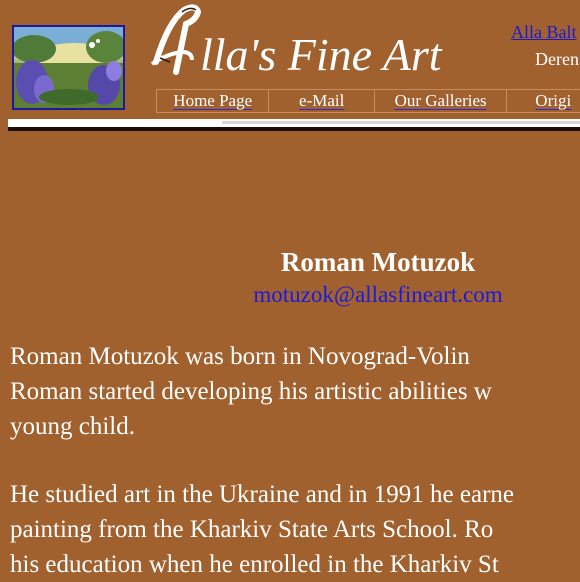 The image size is (580, 582). Describe the element at coordinates (378, 262) in the screenshot. I see `artist-name: Roman Motuzok` at that location.